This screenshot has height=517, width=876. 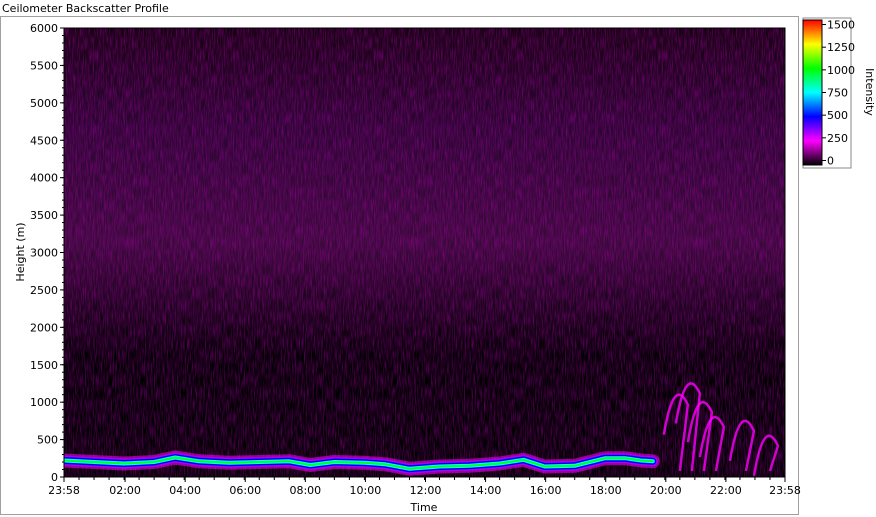 What do you see at coordinates (606, 490) in the screenshot?
I see `x-tick-label: 18:00` at bounding box center [606, 490].